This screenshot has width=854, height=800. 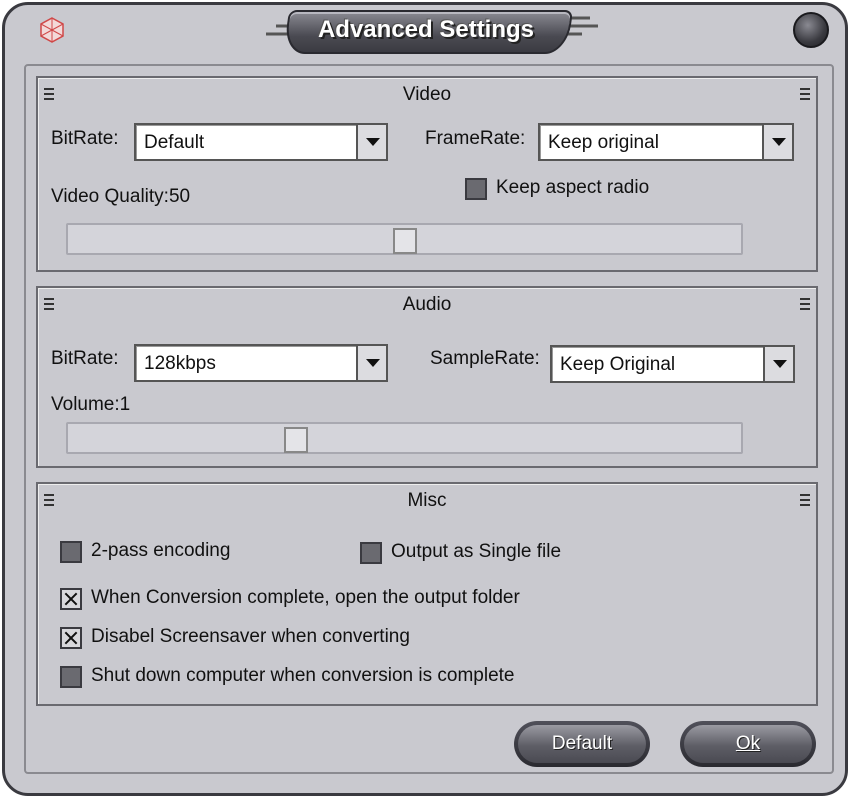 What do you see at coordinates (811, 30) in the screenshot?
I see `close-button` at bounding box center [811, 30].